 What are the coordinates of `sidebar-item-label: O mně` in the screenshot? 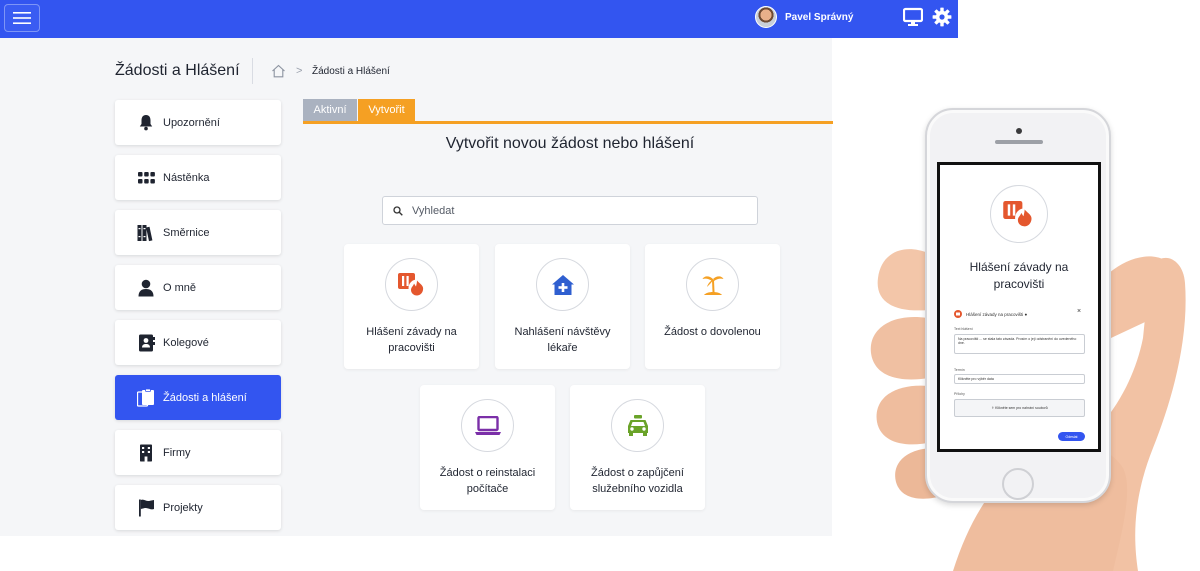 It's located at (180, 287).